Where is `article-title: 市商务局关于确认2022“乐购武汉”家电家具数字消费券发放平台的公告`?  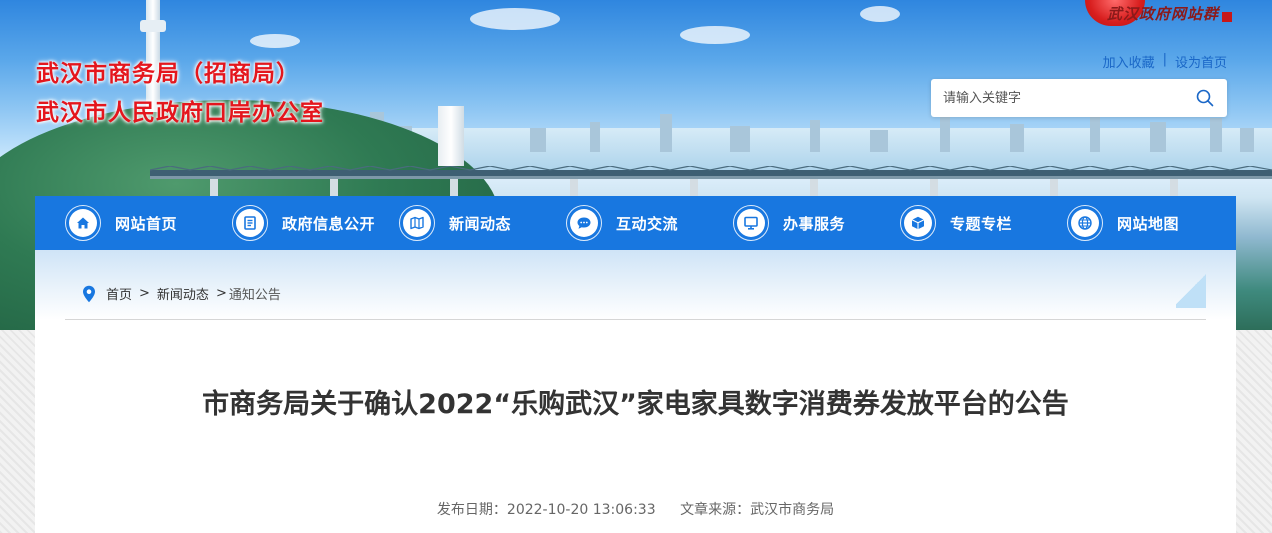 article-title: 市商务局关于确认2022“乐购武汉”家电家具数字消费券发放平台的公告 is located at coordinates (635, 404).